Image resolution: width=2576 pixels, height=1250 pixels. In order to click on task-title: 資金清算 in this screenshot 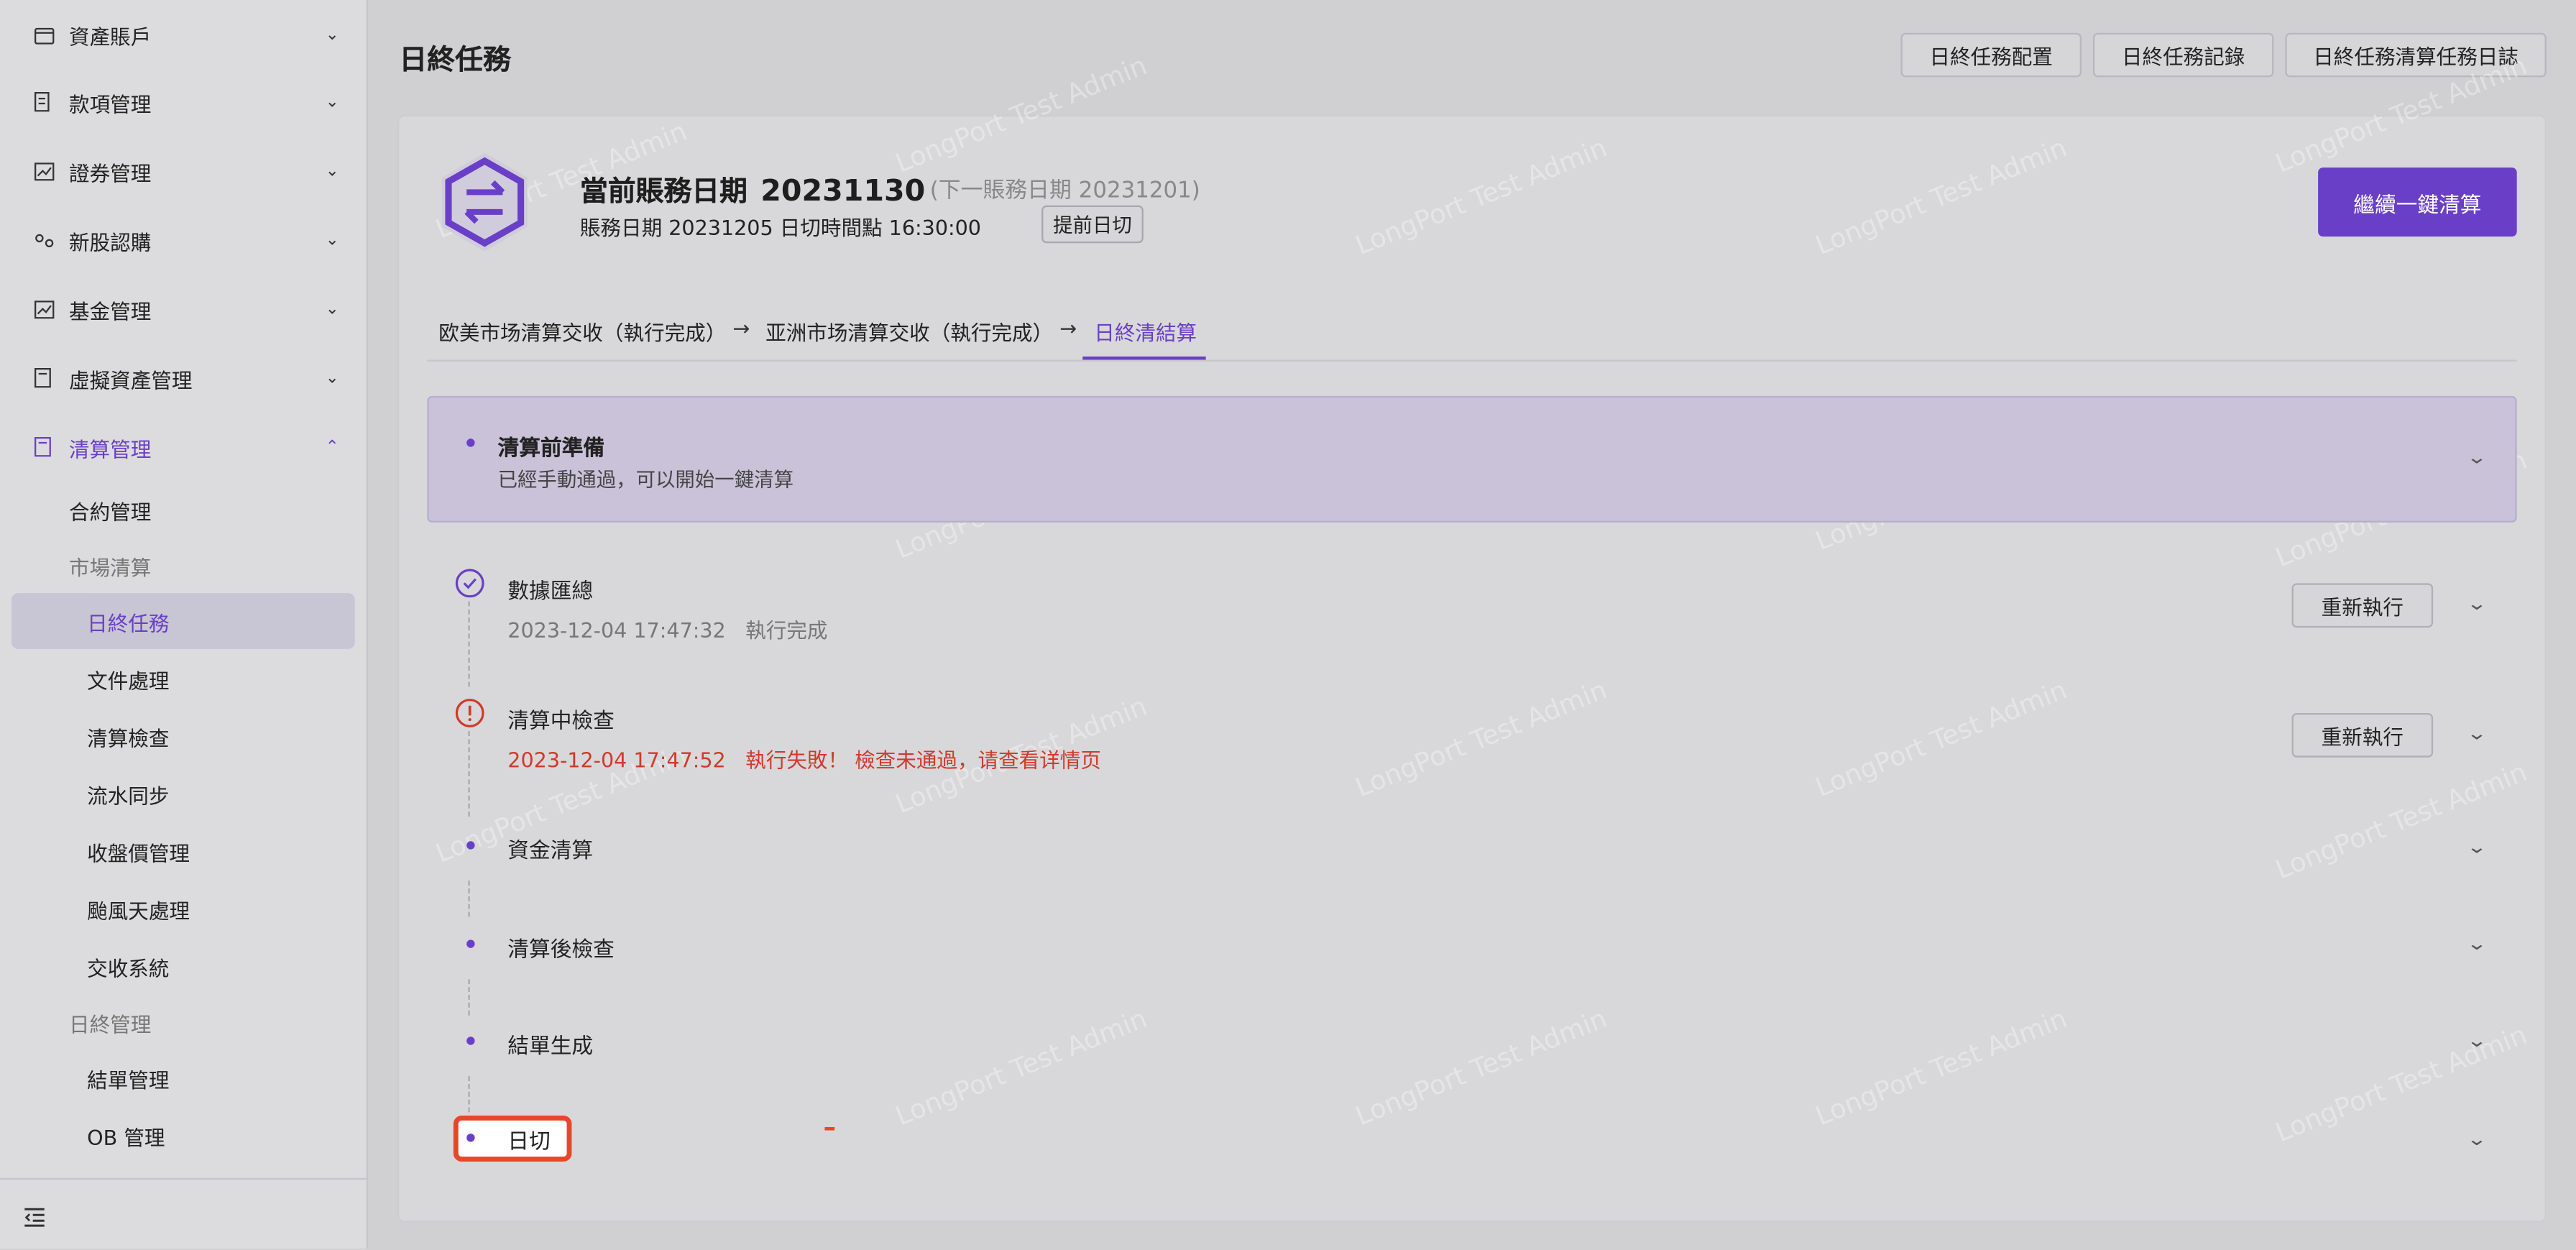, I will do `click(550, 852)`.